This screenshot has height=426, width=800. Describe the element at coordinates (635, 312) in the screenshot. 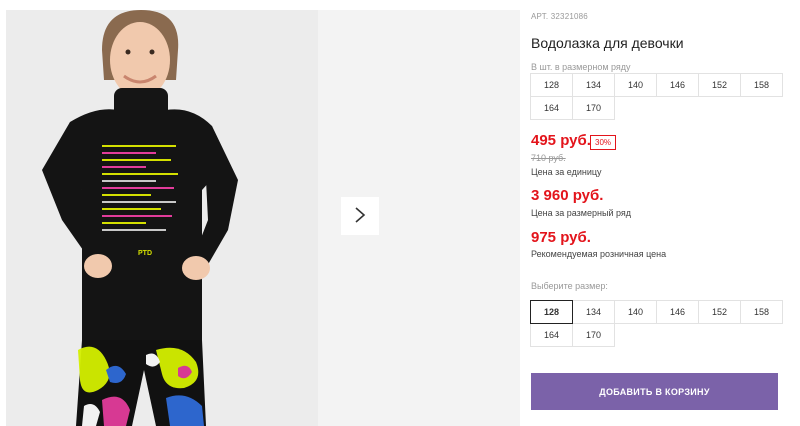

I see `size-option: 140` at that location.